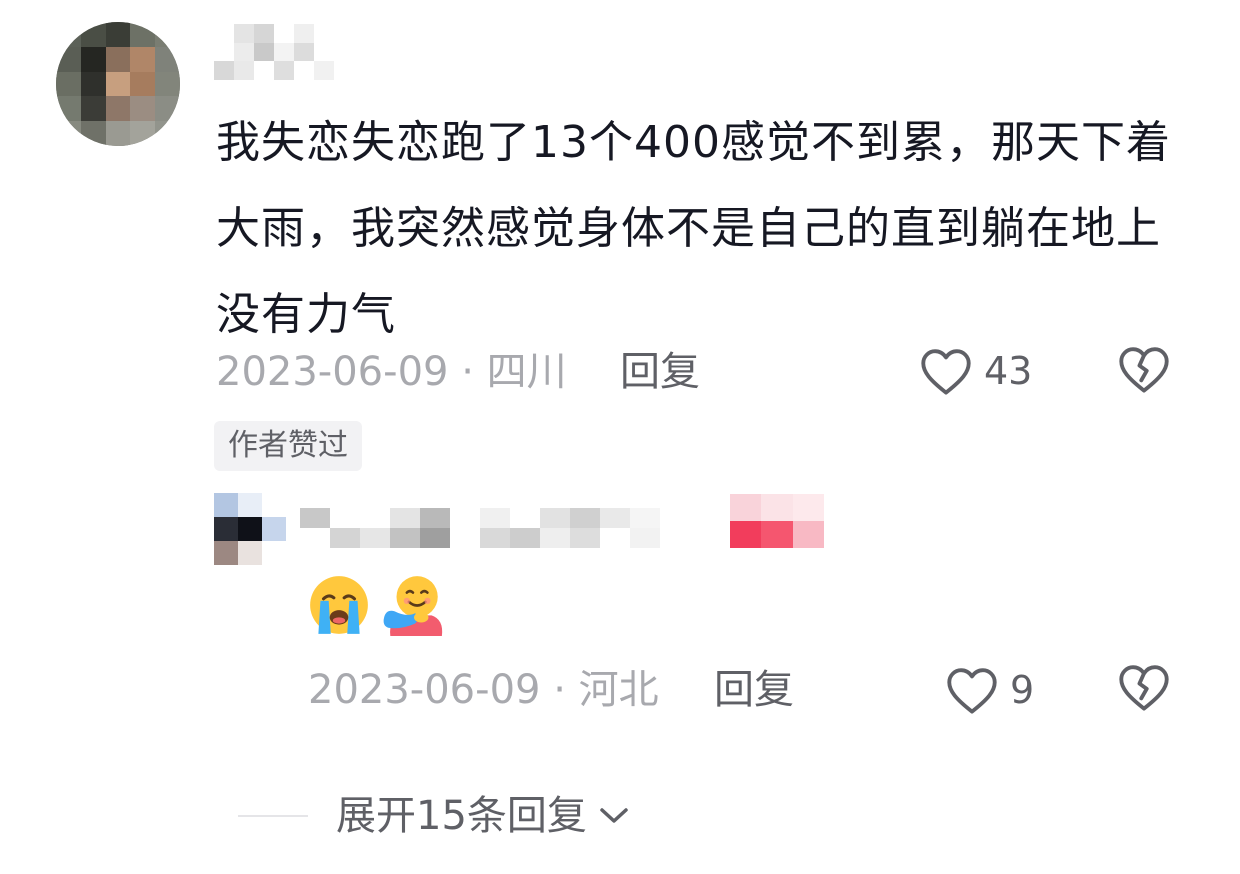 The width and height of the screenshot is (1240, 874). What do you see at coordinates (1022, 690) in the screenshot?
I see `reply-like-count: 9` at bounding box center [1022, 690].